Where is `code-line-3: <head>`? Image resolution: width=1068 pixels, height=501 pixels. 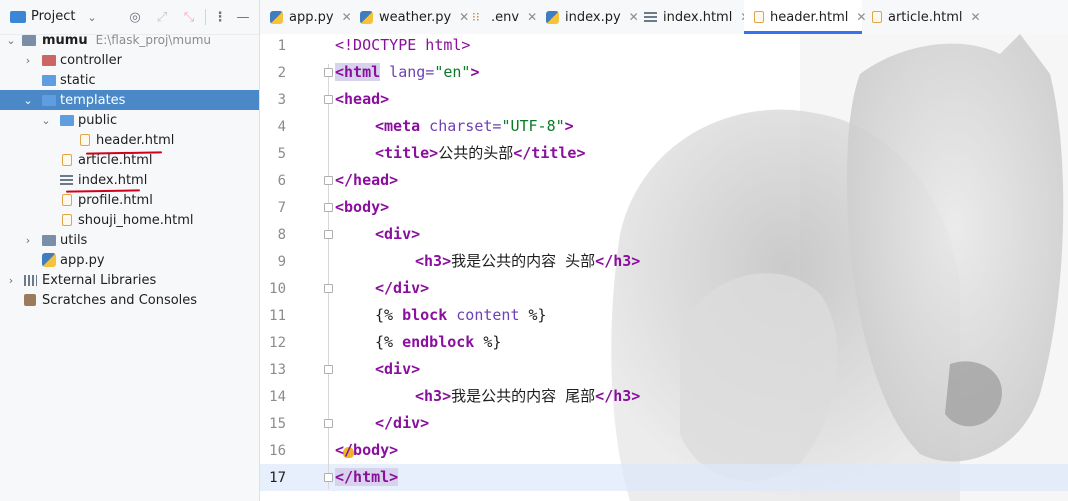 code-line-3: <head> is located at coordinates (362, 99).